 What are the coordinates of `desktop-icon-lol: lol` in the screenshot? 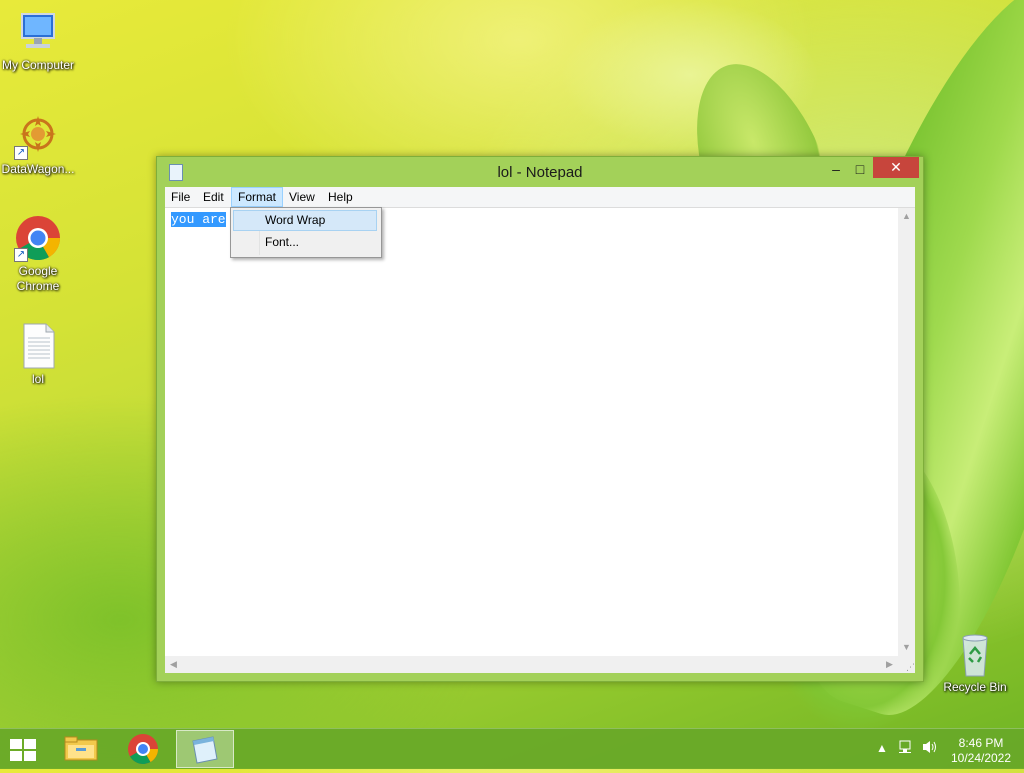 It's located at (38, 354).